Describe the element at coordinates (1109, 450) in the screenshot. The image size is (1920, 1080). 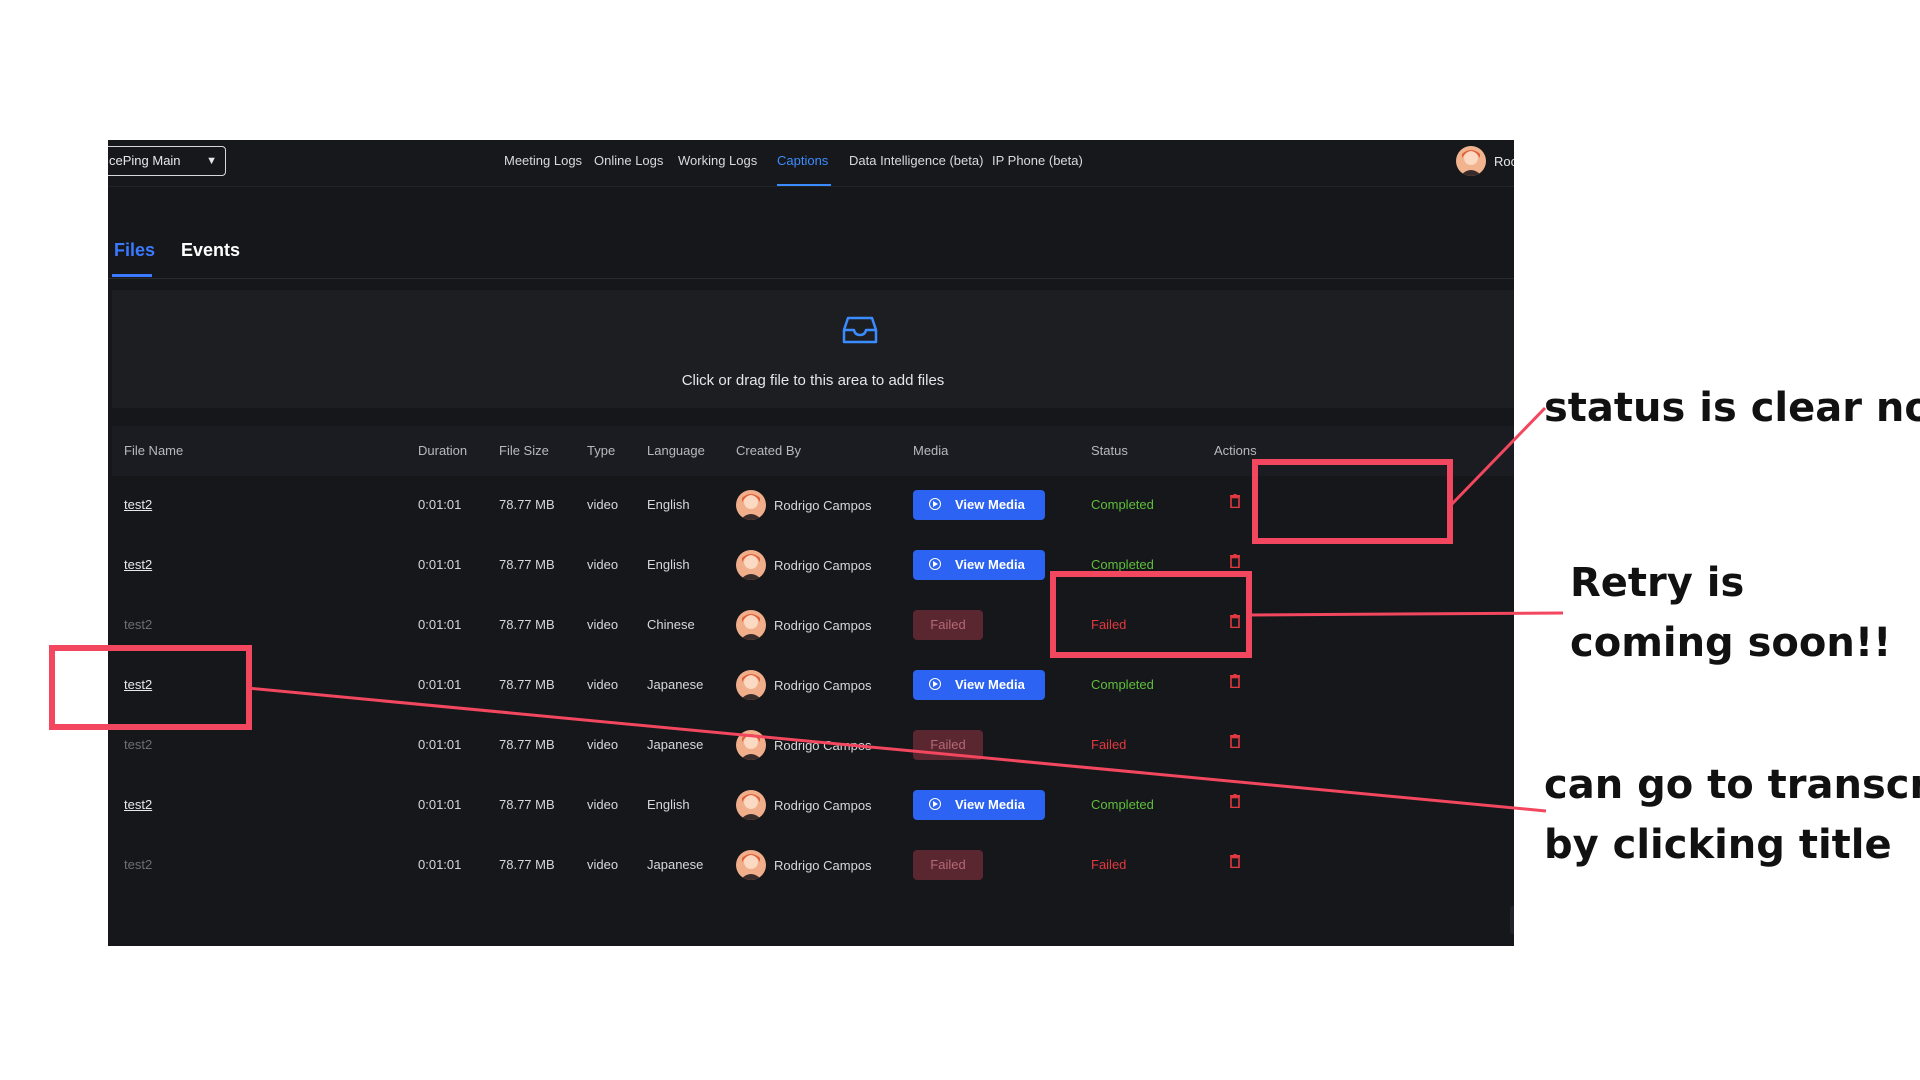
I see `column-status: Status` at that location.